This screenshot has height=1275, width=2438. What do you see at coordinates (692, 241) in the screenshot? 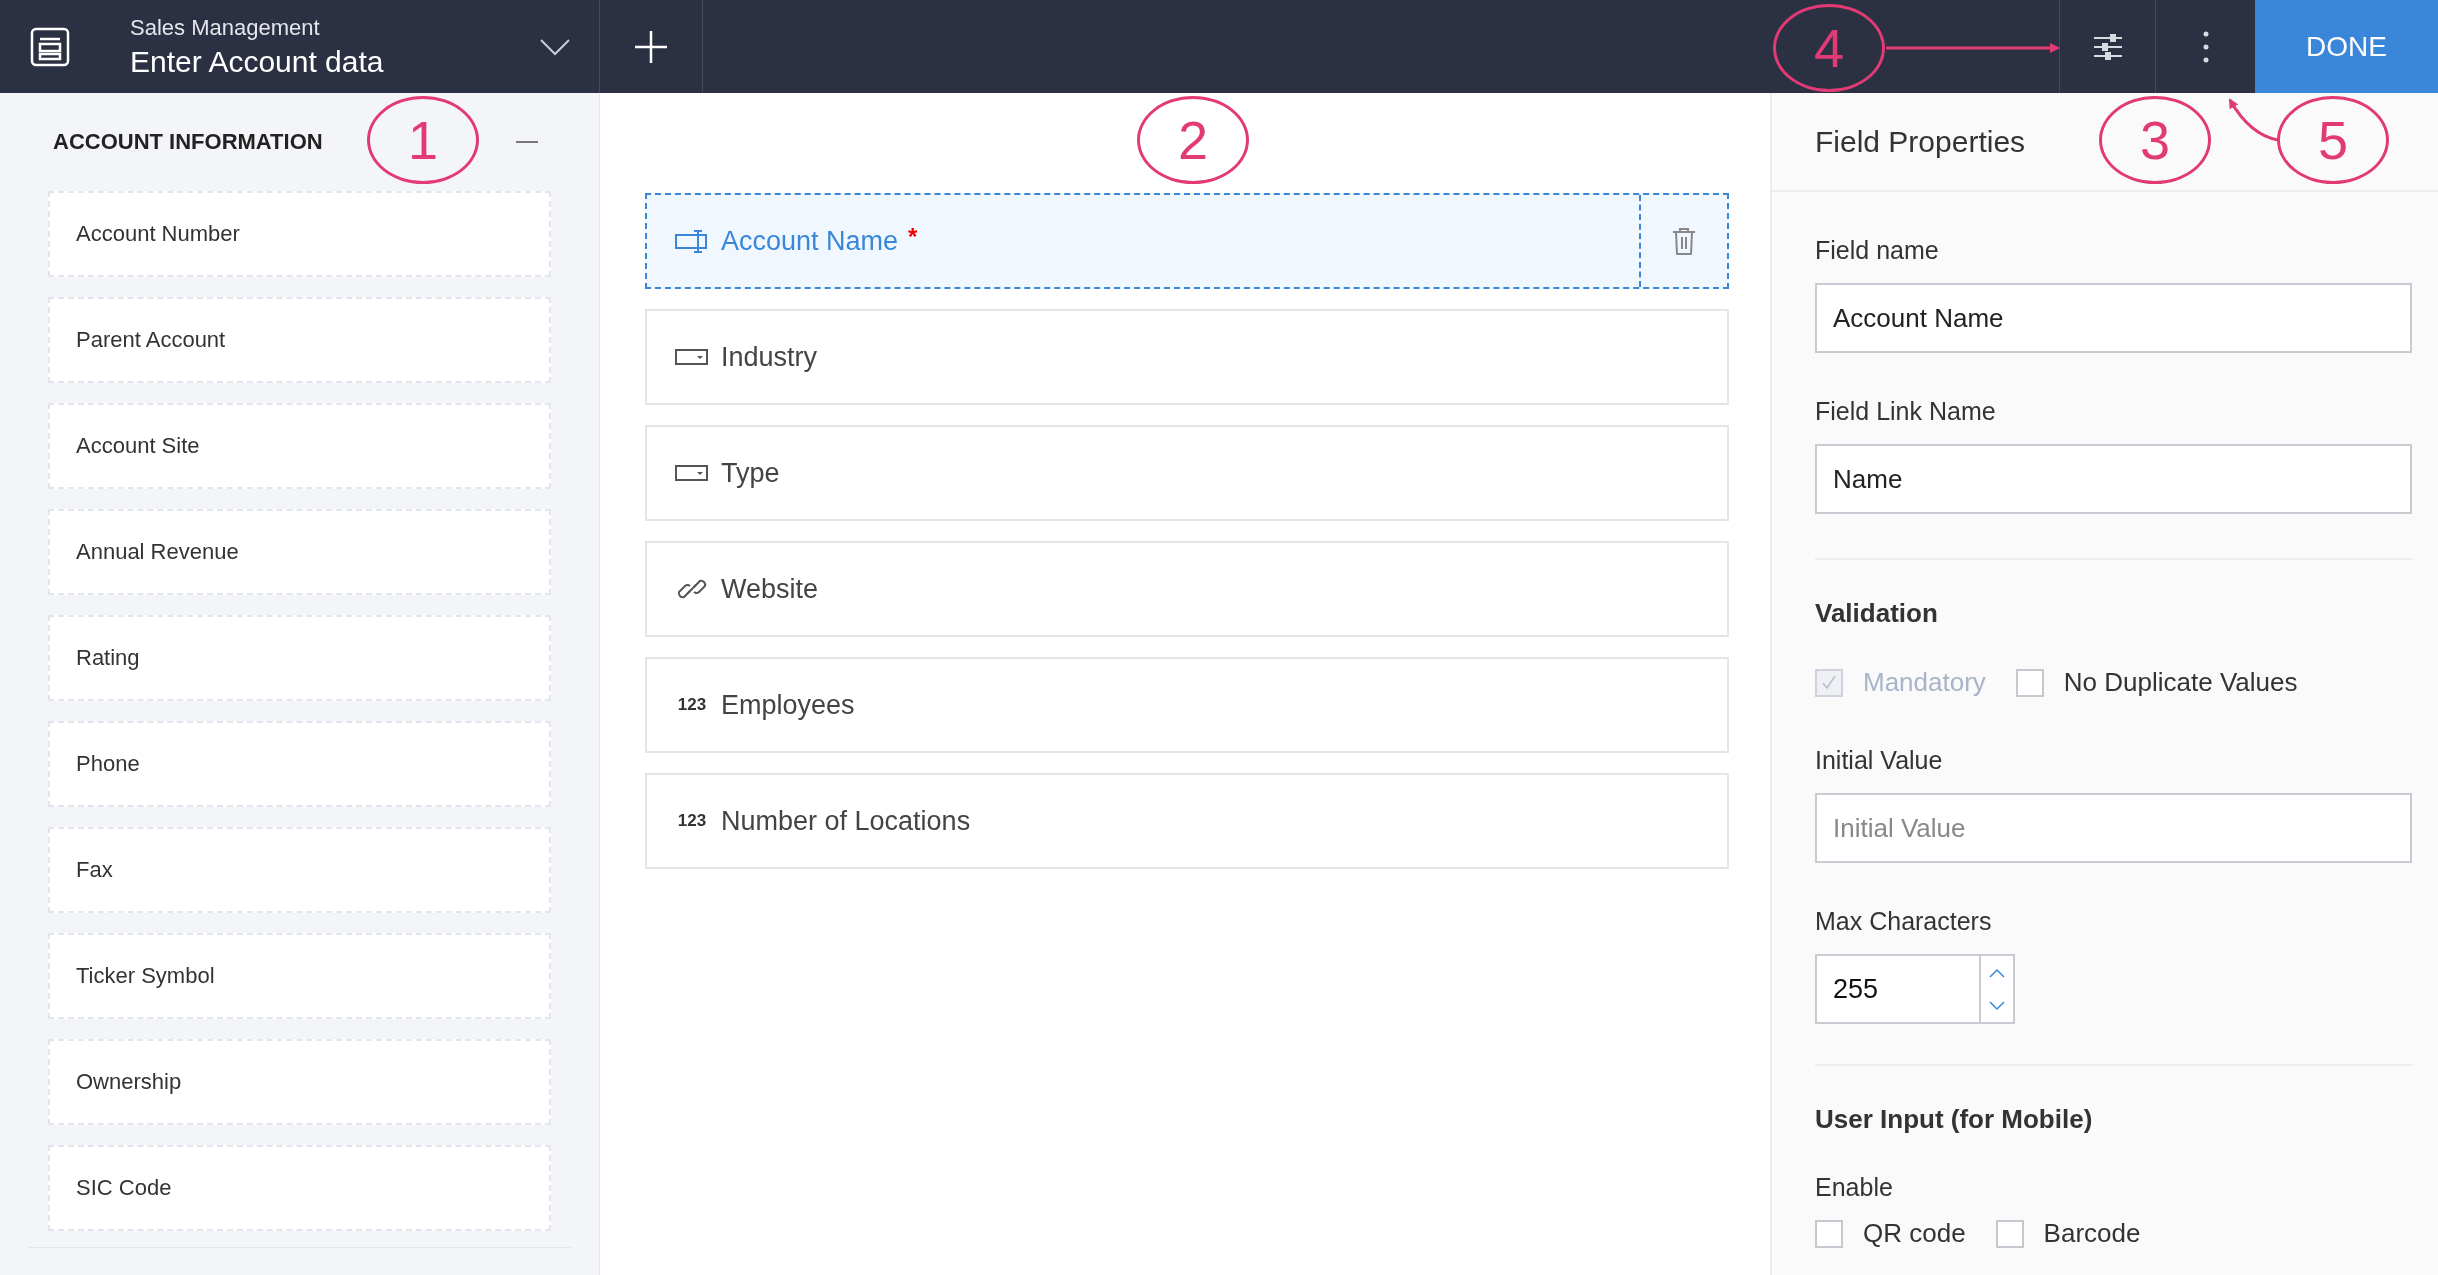
I see `text-field-icon` at bounding box center [692, 241].